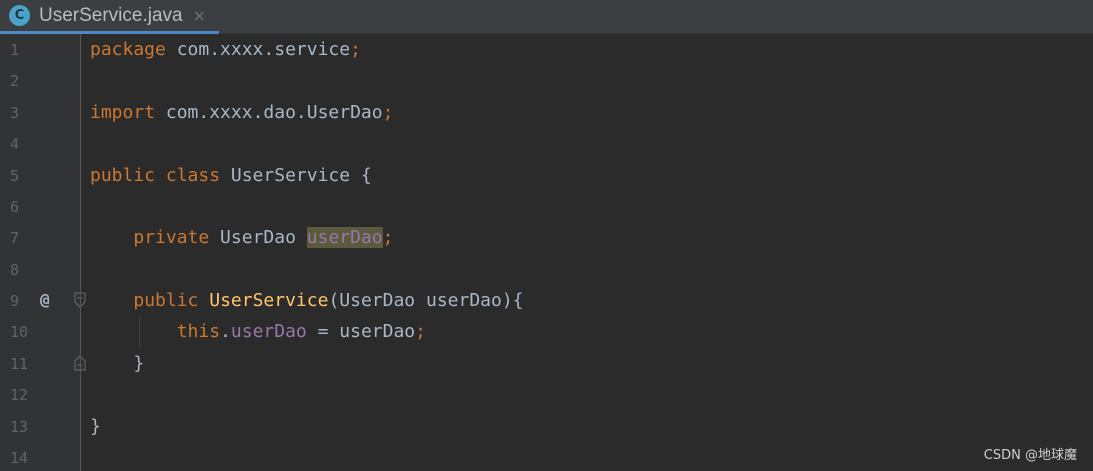 Image resolution: width=1093 pixels, height=471 pixels. I want to click on line-number: 2, so click(15, 81).